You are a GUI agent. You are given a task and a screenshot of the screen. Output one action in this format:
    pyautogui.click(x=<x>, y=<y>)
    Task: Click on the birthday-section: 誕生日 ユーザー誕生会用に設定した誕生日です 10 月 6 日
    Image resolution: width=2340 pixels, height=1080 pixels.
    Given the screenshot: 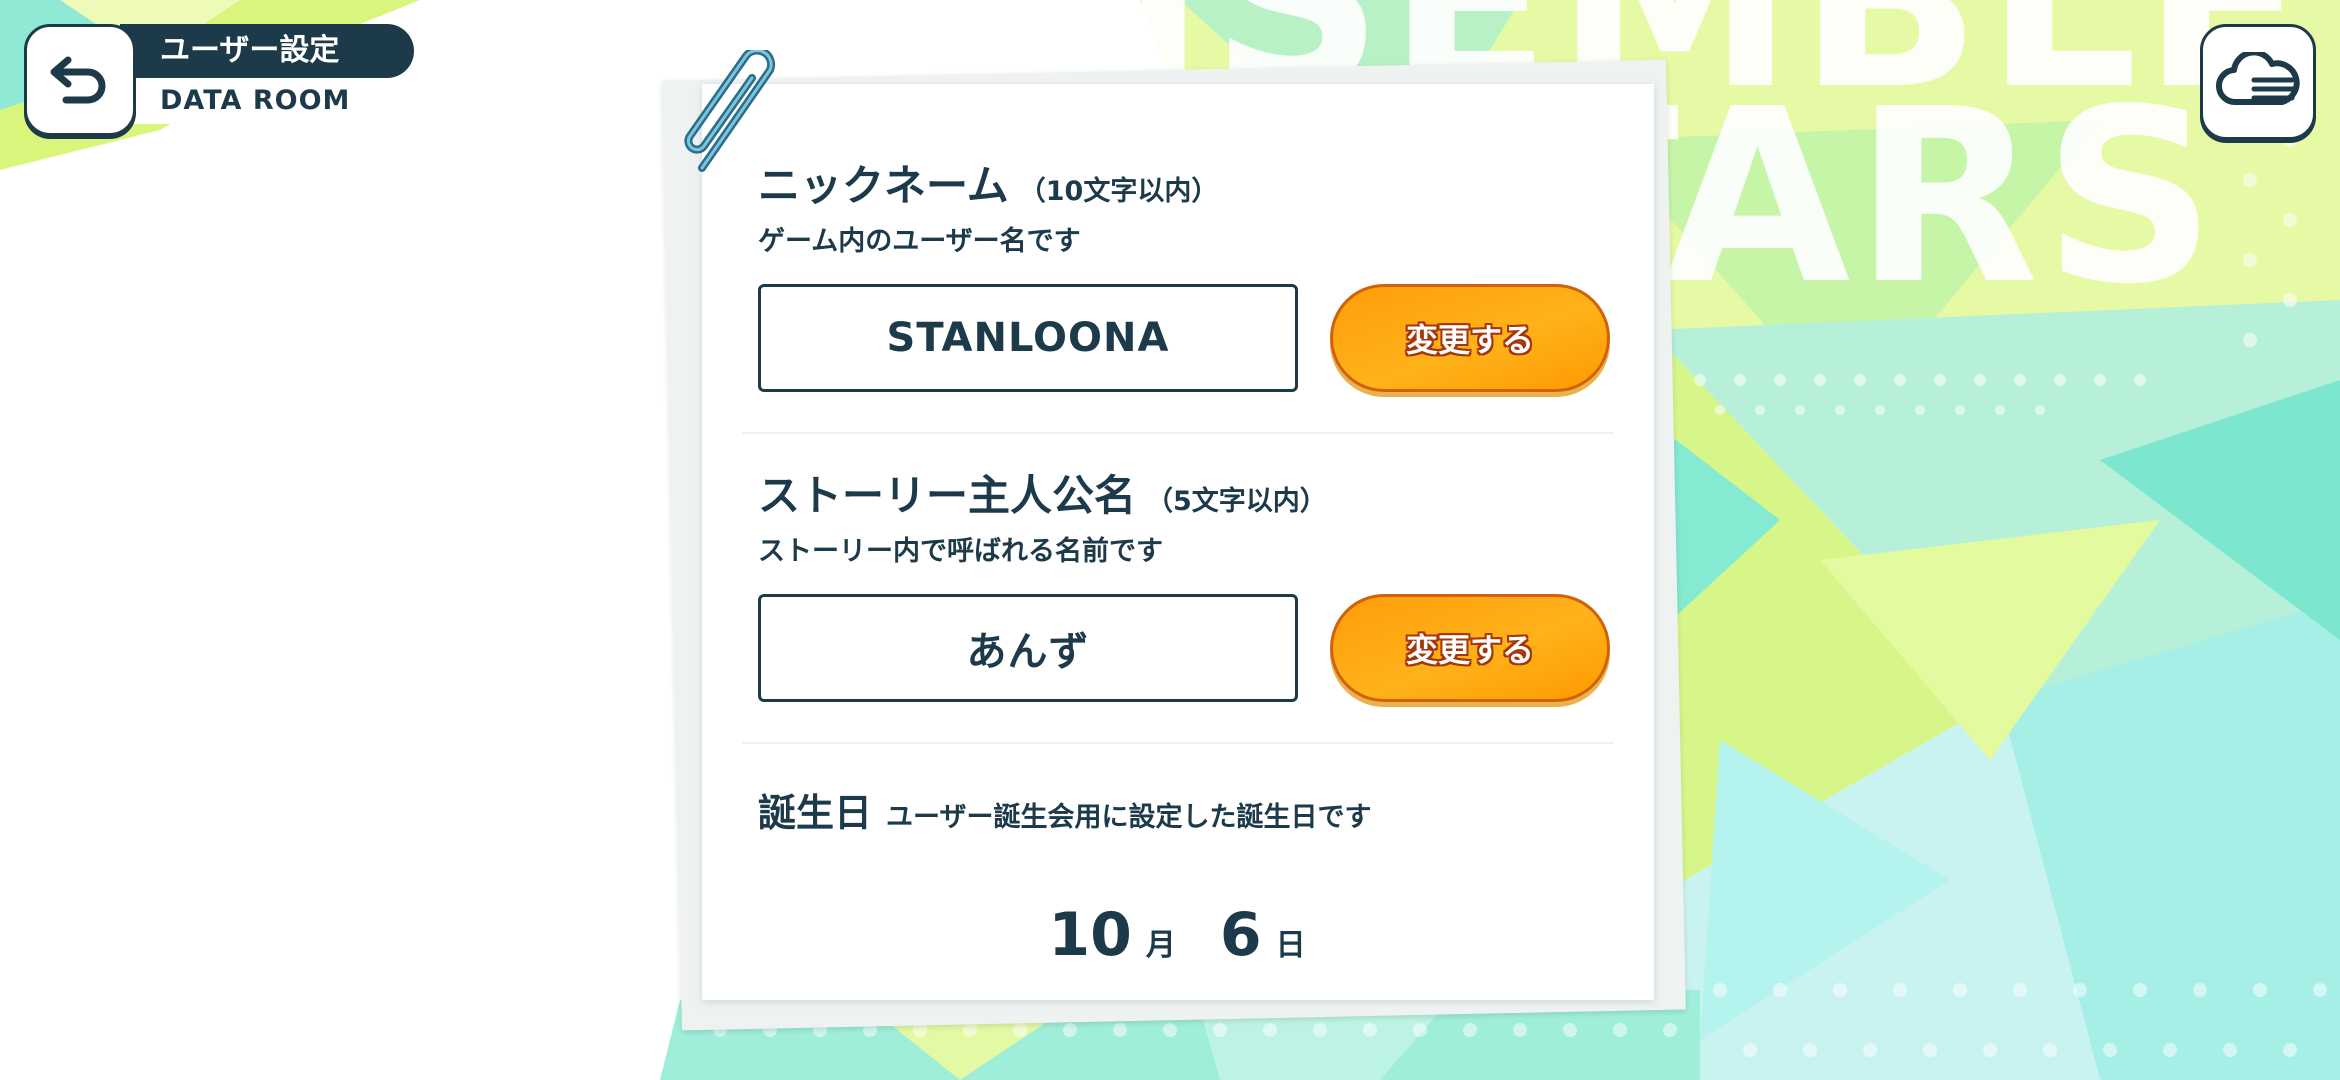 What is the action you would take?
    pyautogui.click(x=1188, y=882)
    